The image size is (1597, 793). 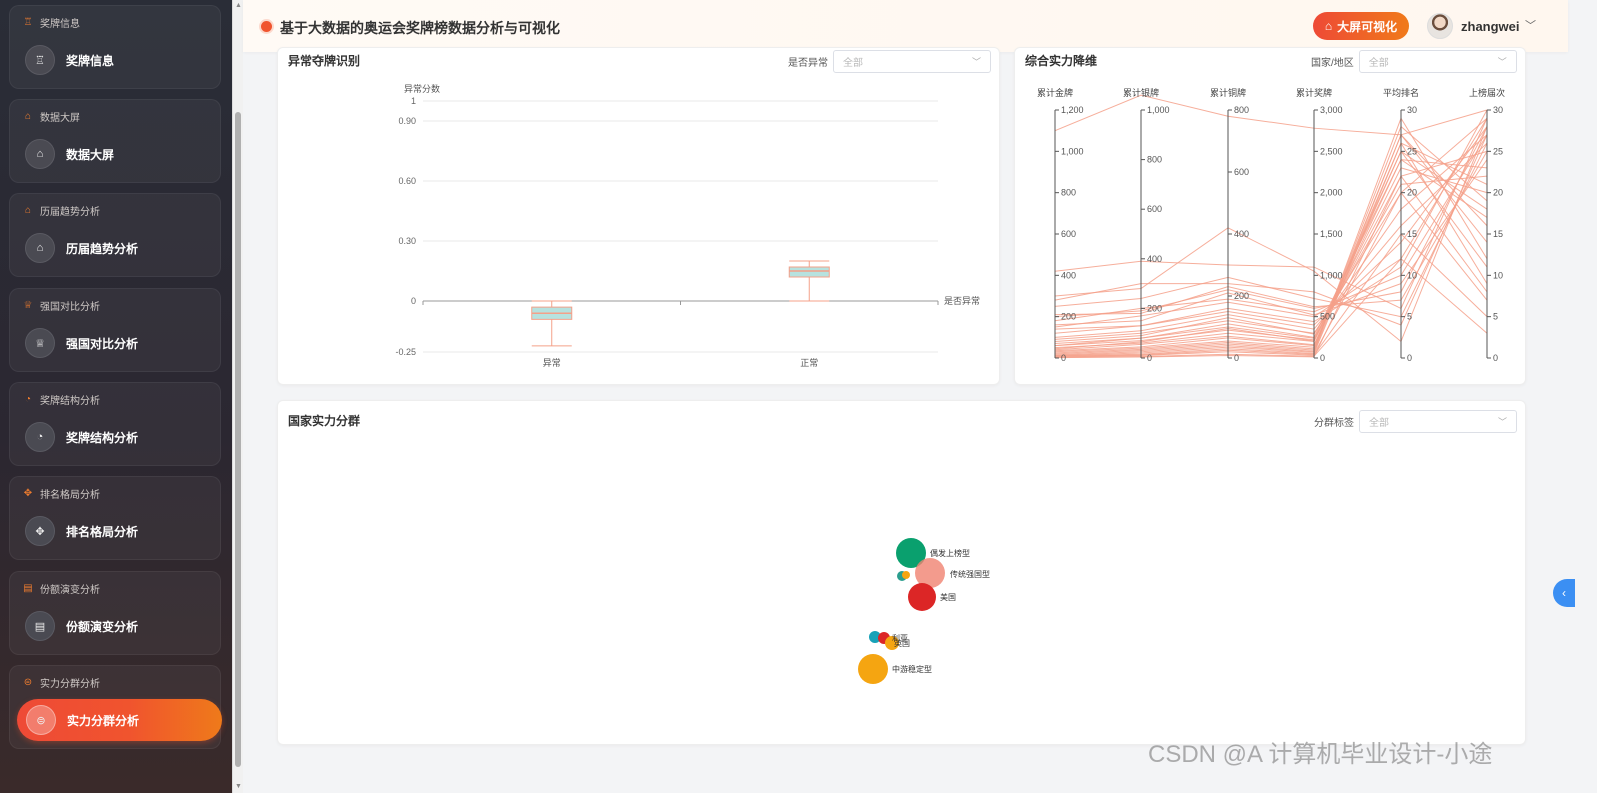 I want to click on sidebar-group-header: ⊜ 实力分群分析, so click(x=61, y=682).